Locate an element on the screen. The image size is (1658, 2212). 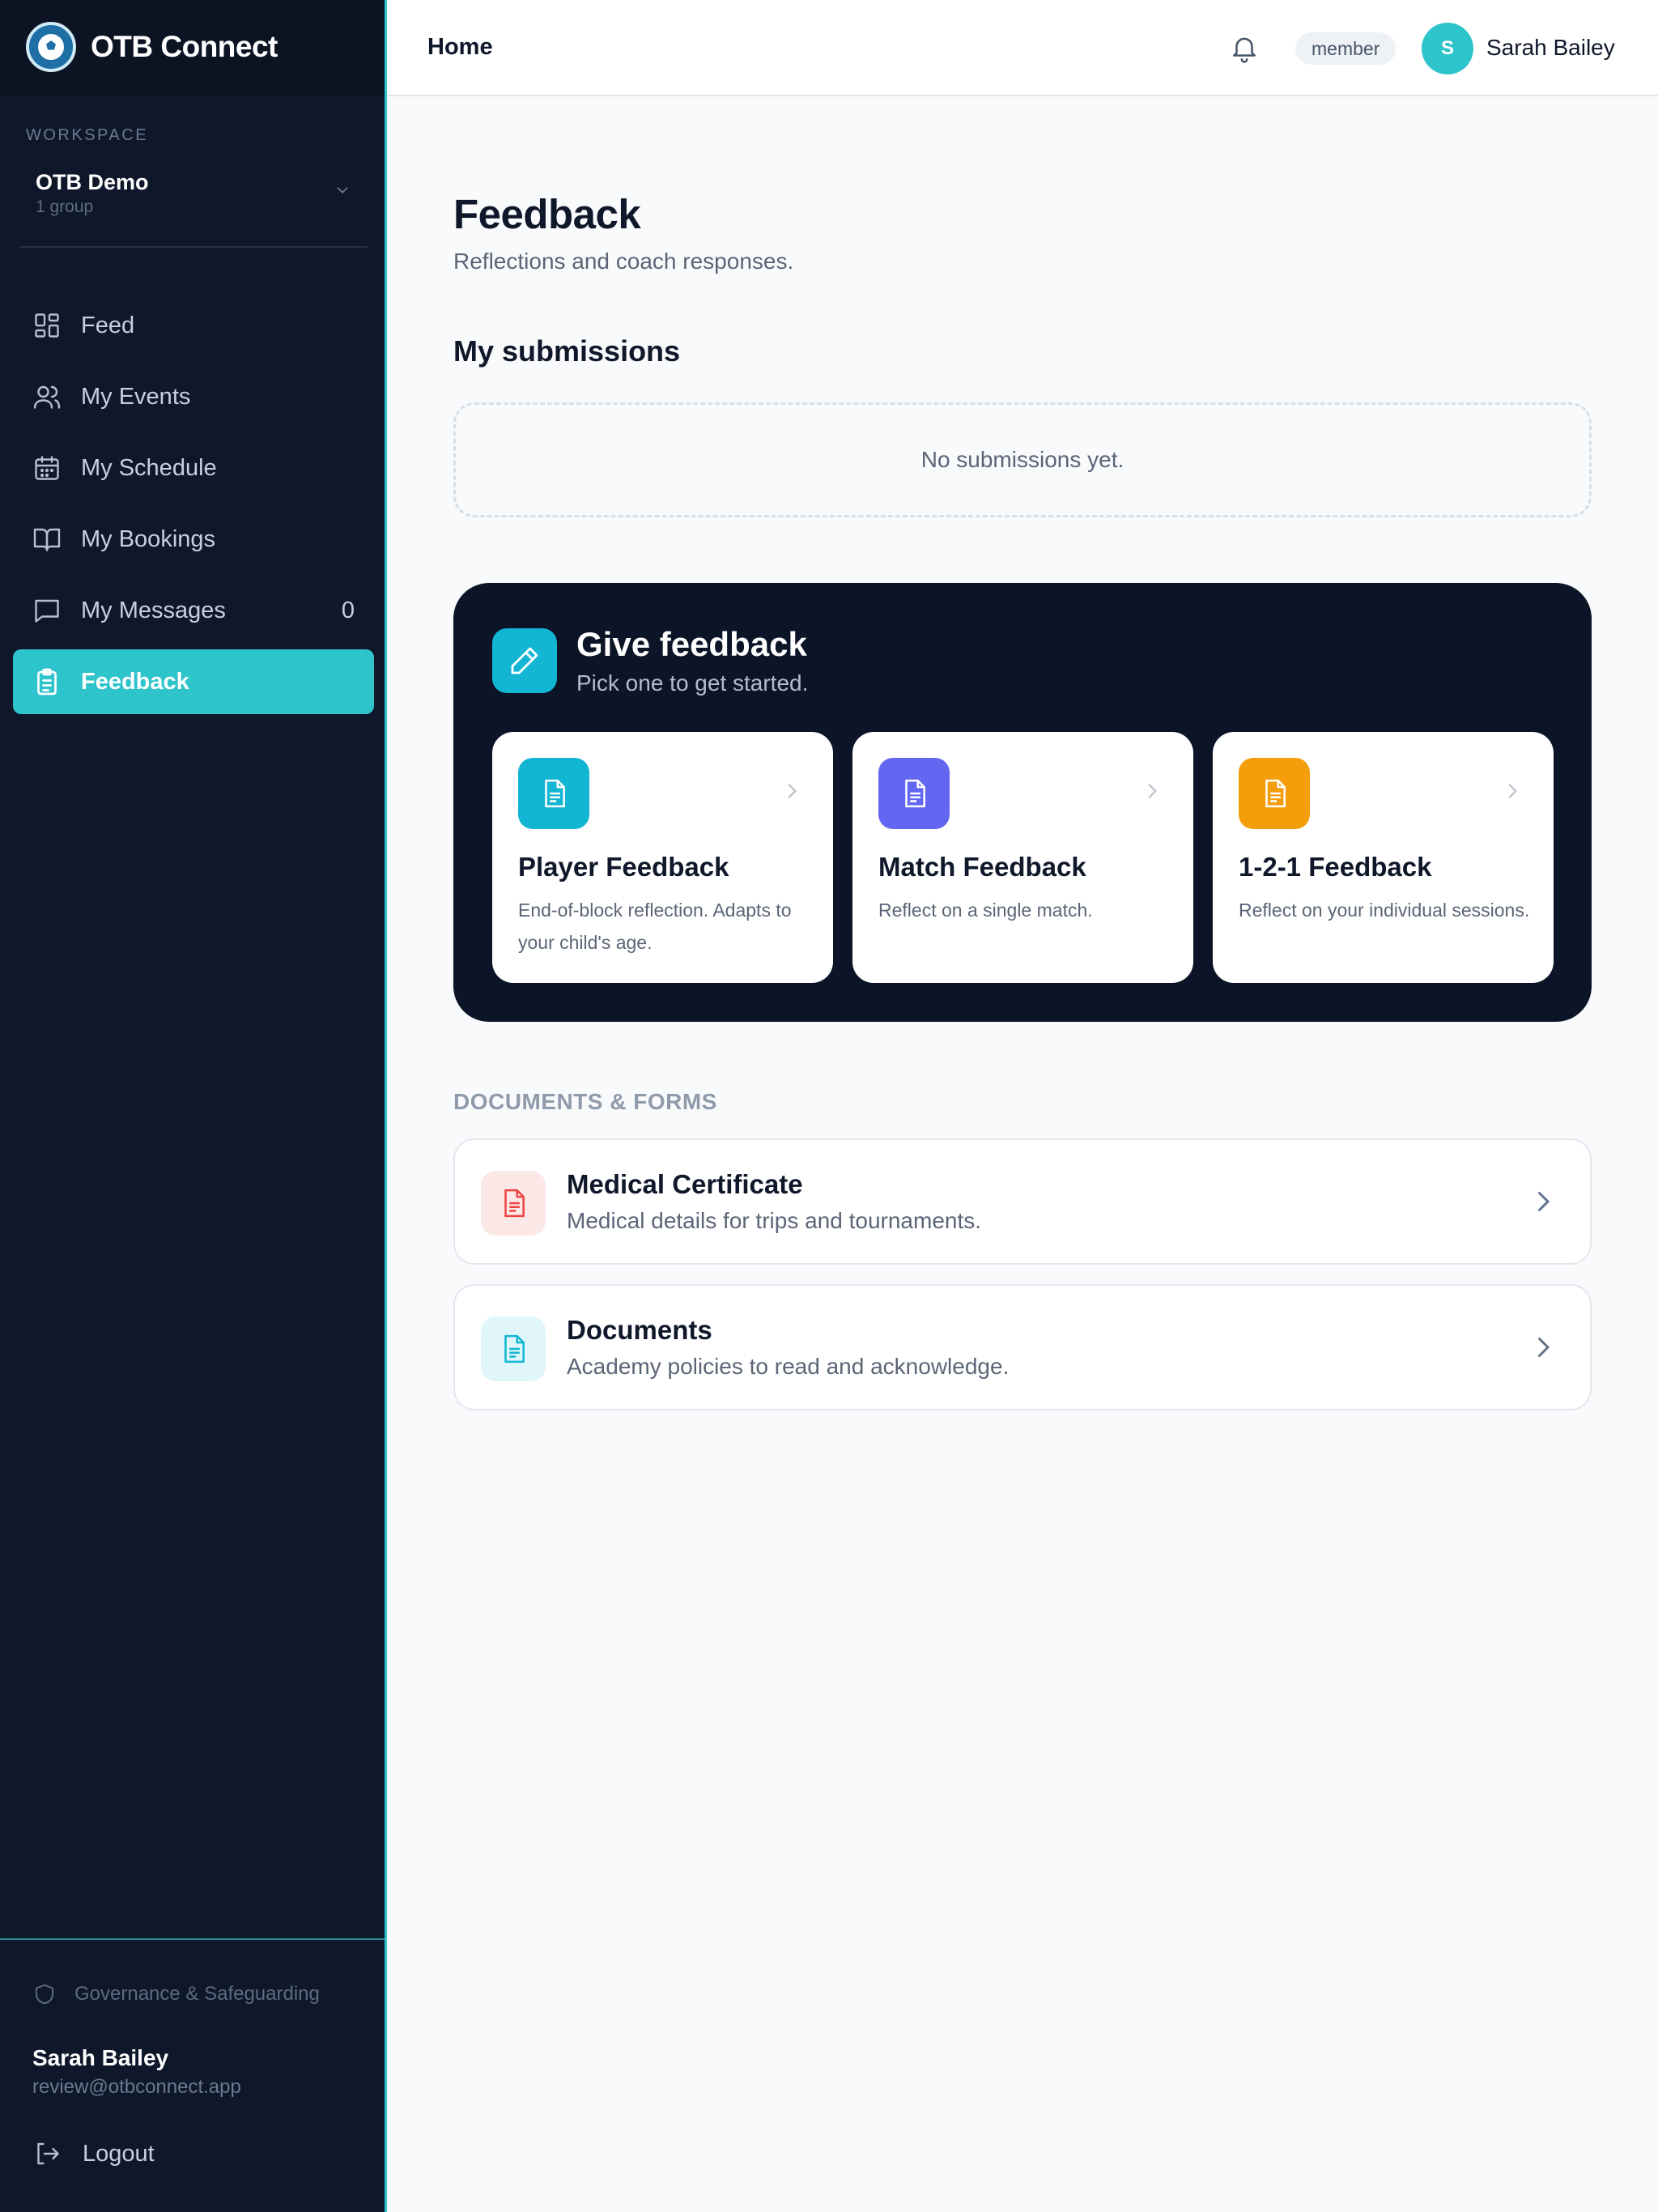
governance-link: Governance & Safeguarding is located at coordinates (176, 1994).